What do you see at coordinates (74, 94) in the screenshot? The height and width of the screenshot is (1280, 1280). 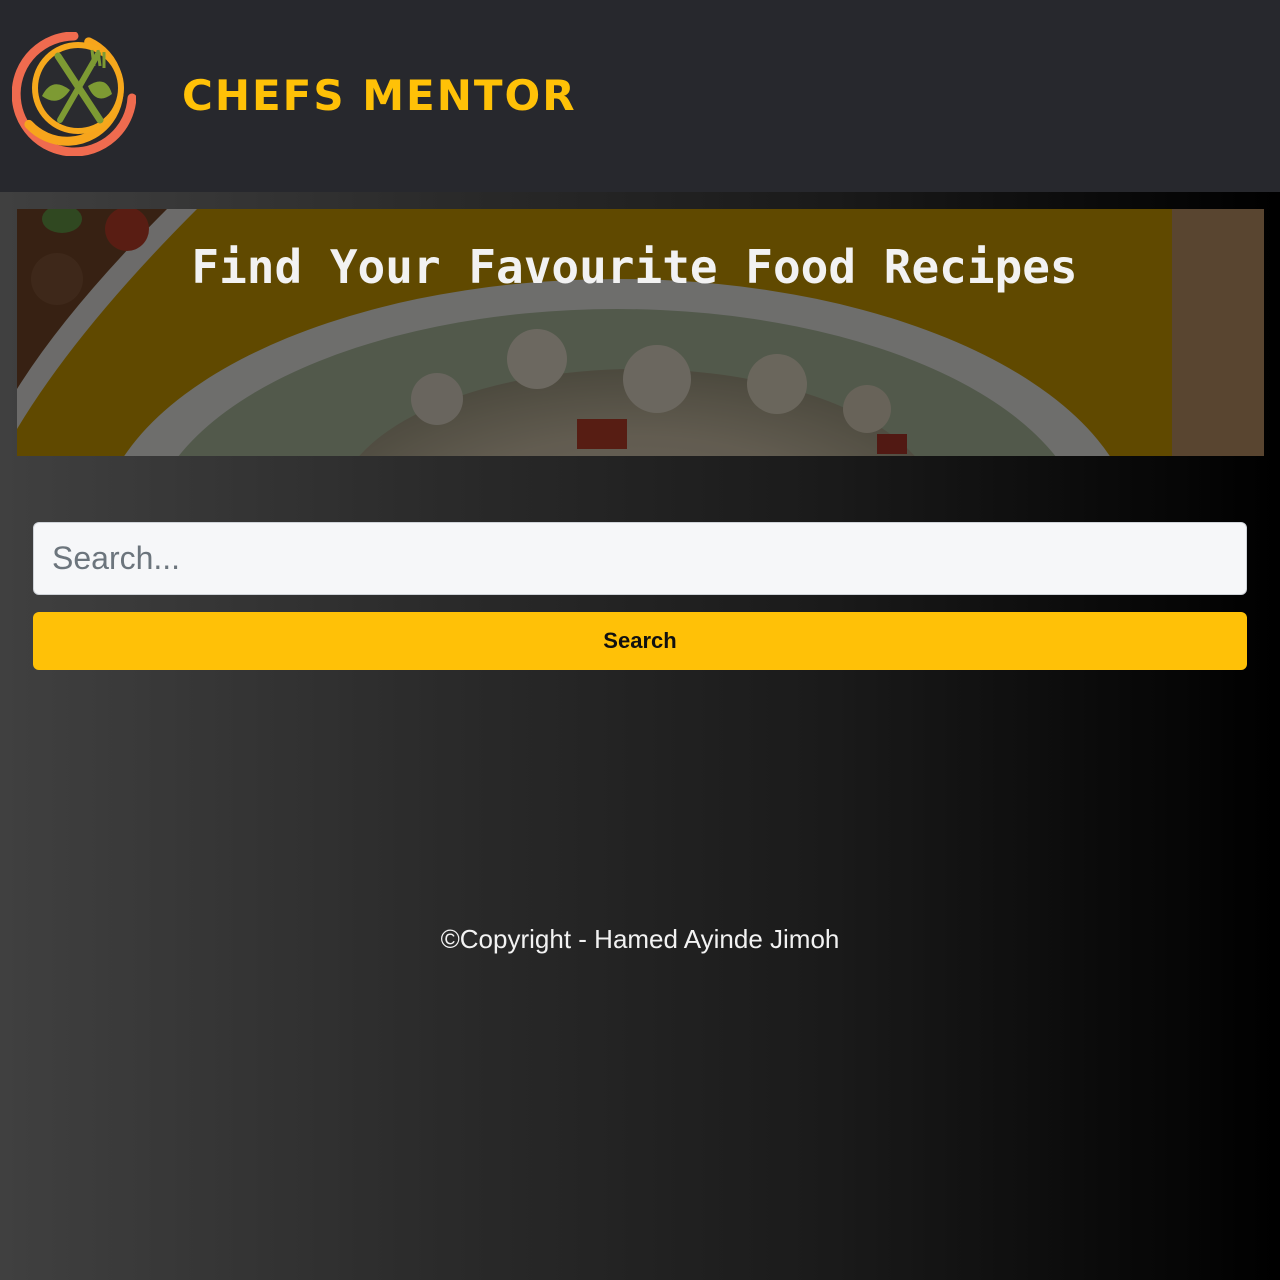 I see `chef-fork-leaf-logo-icon` at bounding box center [74, 94].